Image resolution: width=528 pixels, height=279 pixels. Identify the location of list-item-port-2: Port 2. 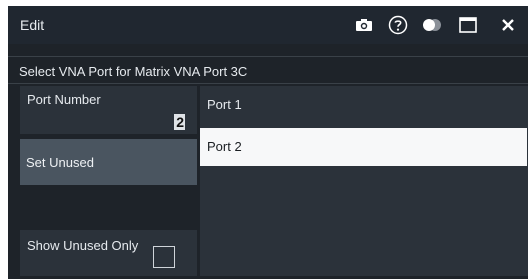
(363, 147).